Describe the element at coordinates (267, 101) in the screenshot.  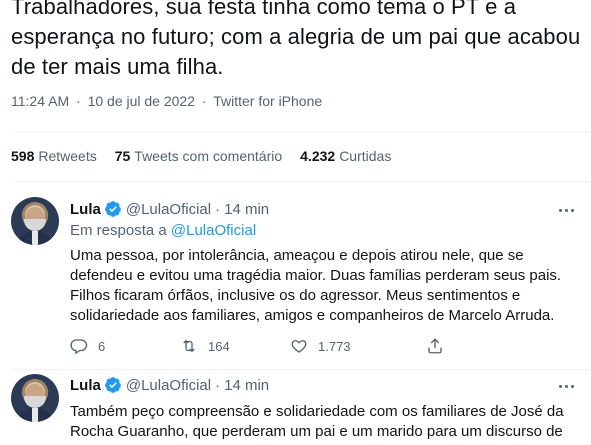
I see `tweet-source: Twitter for iPhone` at that location.